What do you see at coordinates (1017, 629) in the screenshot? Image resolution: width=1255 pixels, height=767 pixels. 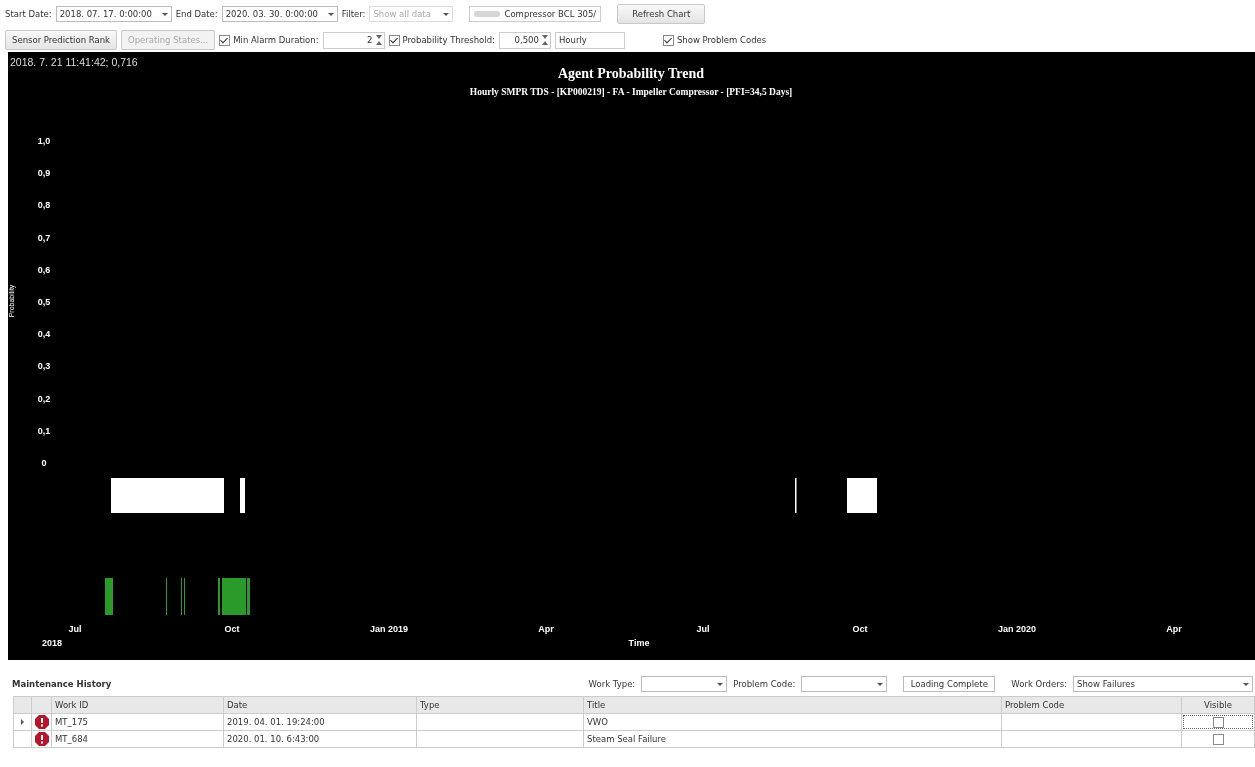 I see `x-tick-label: Jan 2020` at bounding box center [1017, 629].